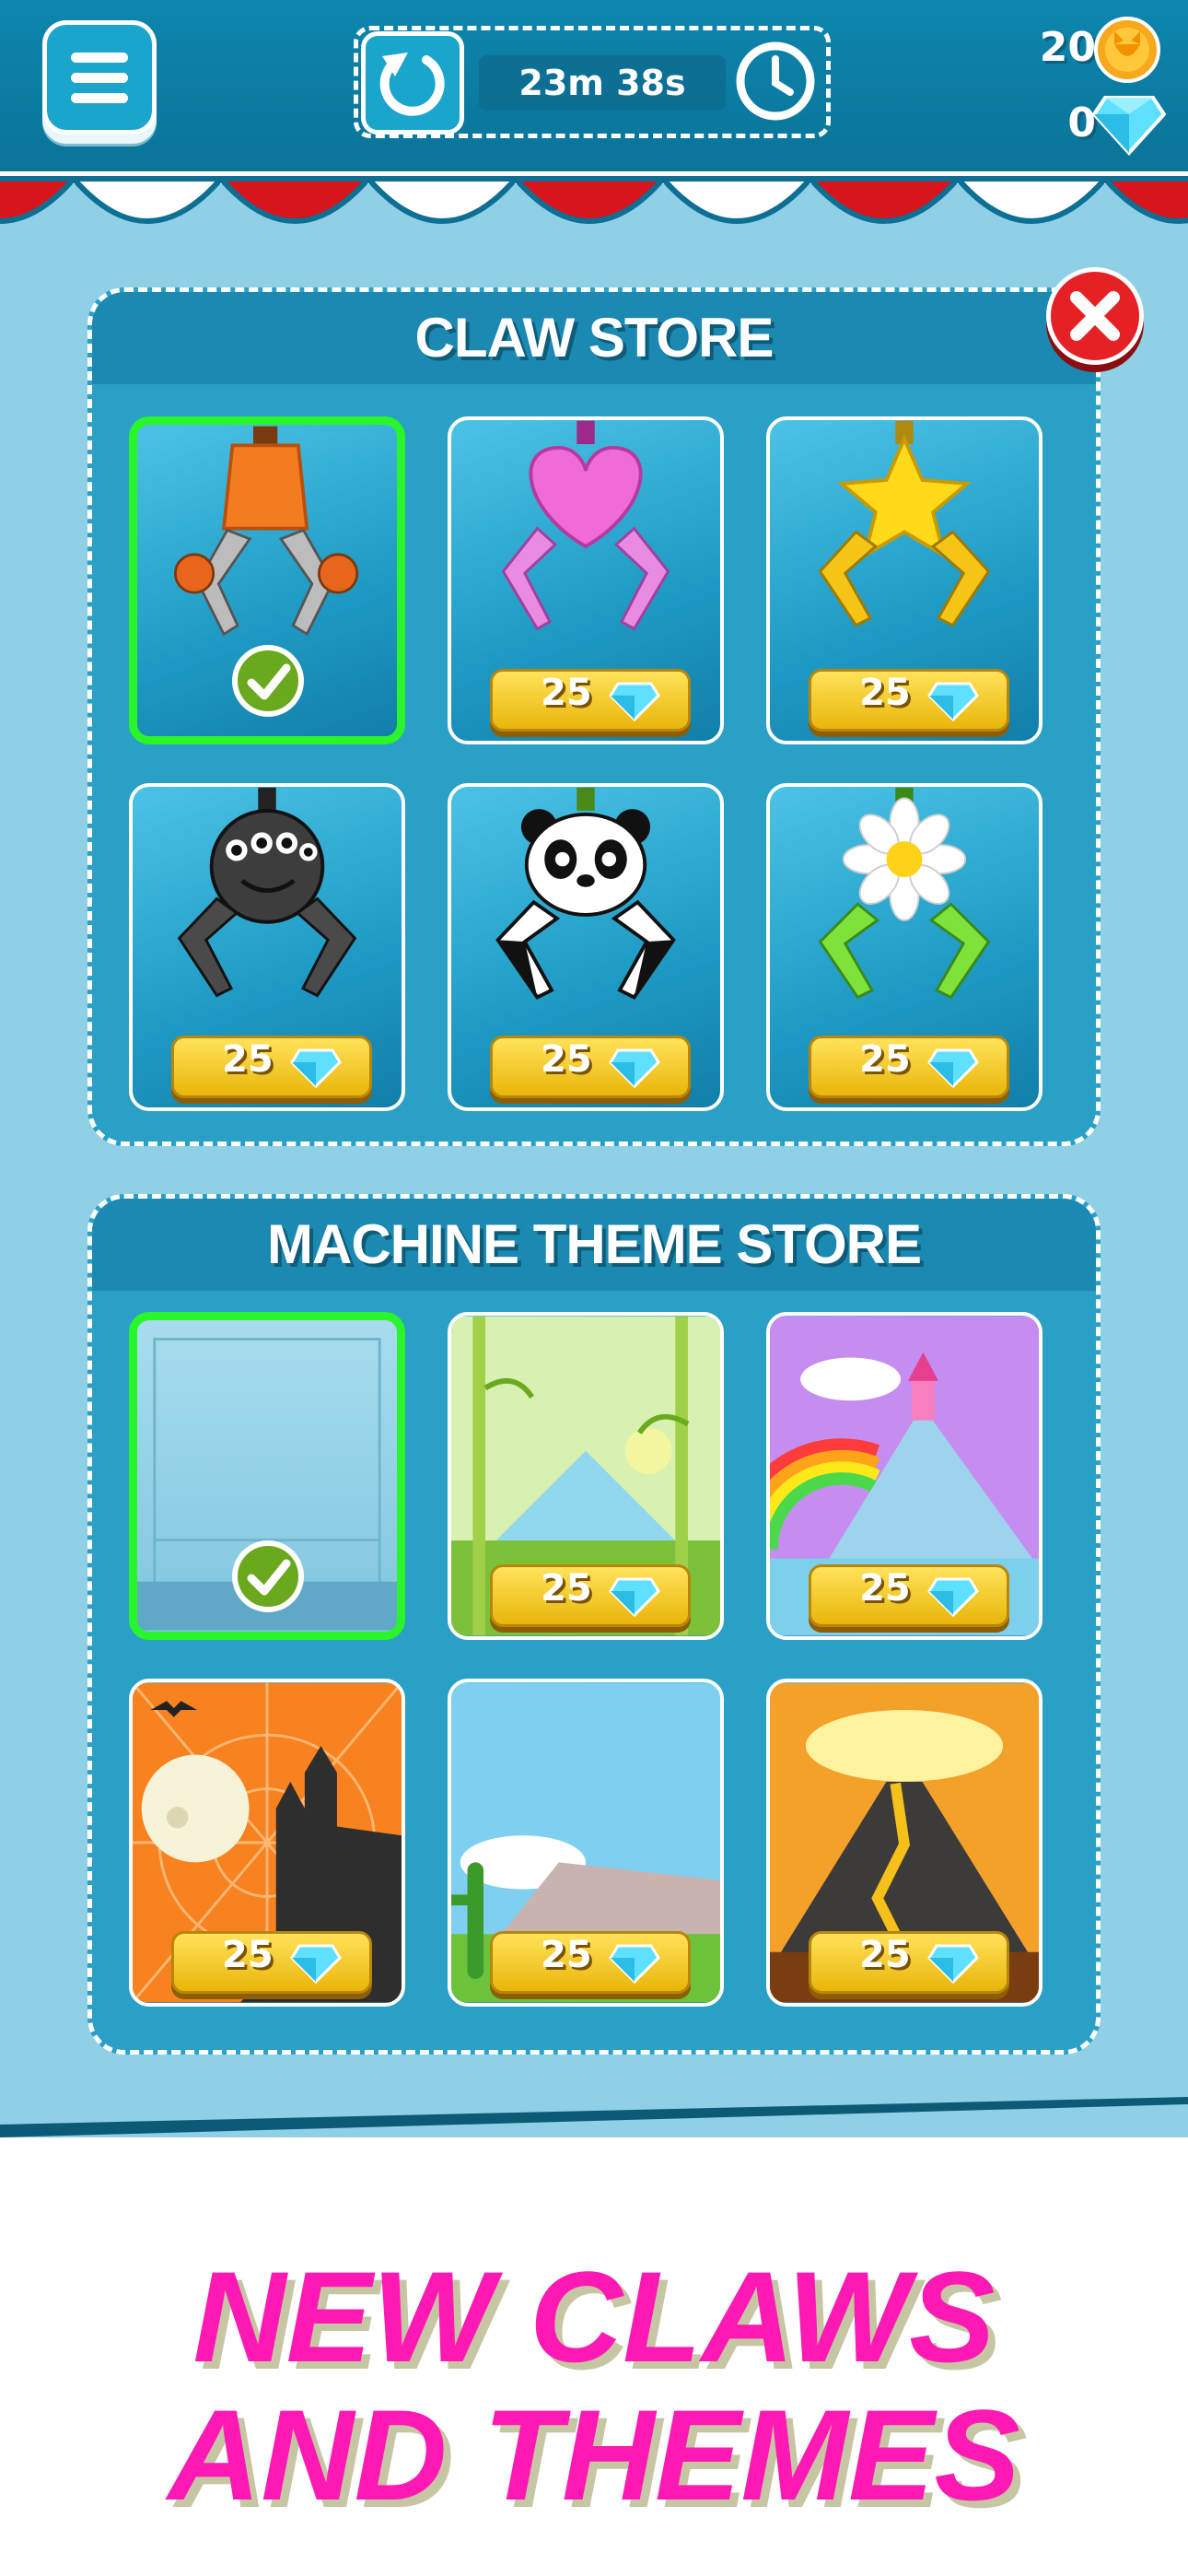 The width and height of the screenshot is (1188, 2576). What do you see at coordinates (1067, 47) in the screenshot?
I see `coins-count: 20` at bounding box center [1067, 47].